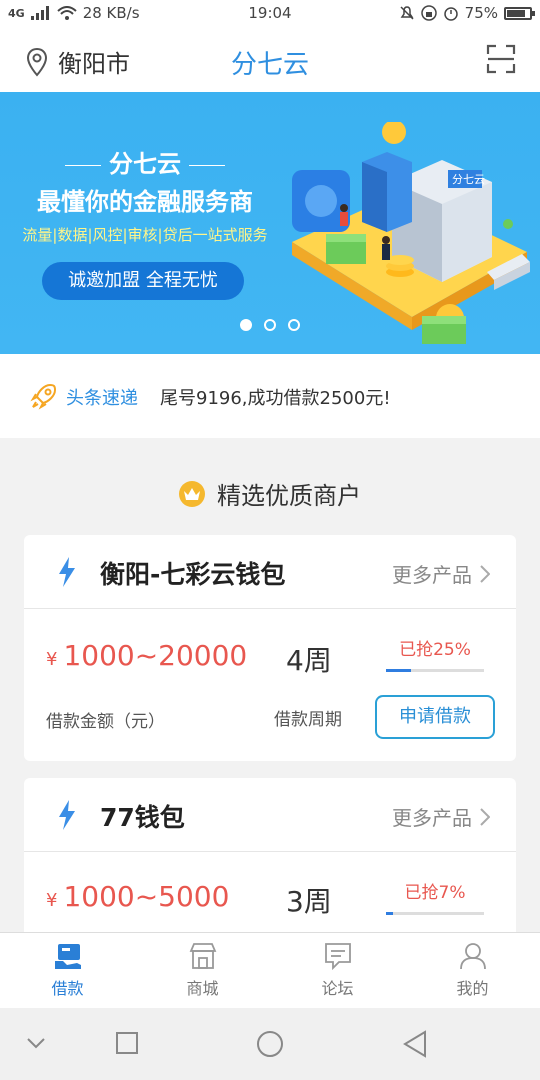  Describe the element at coordinates (146, 896) in the screenshot. I see `loan-amount-value: 1000~5000` at that location.